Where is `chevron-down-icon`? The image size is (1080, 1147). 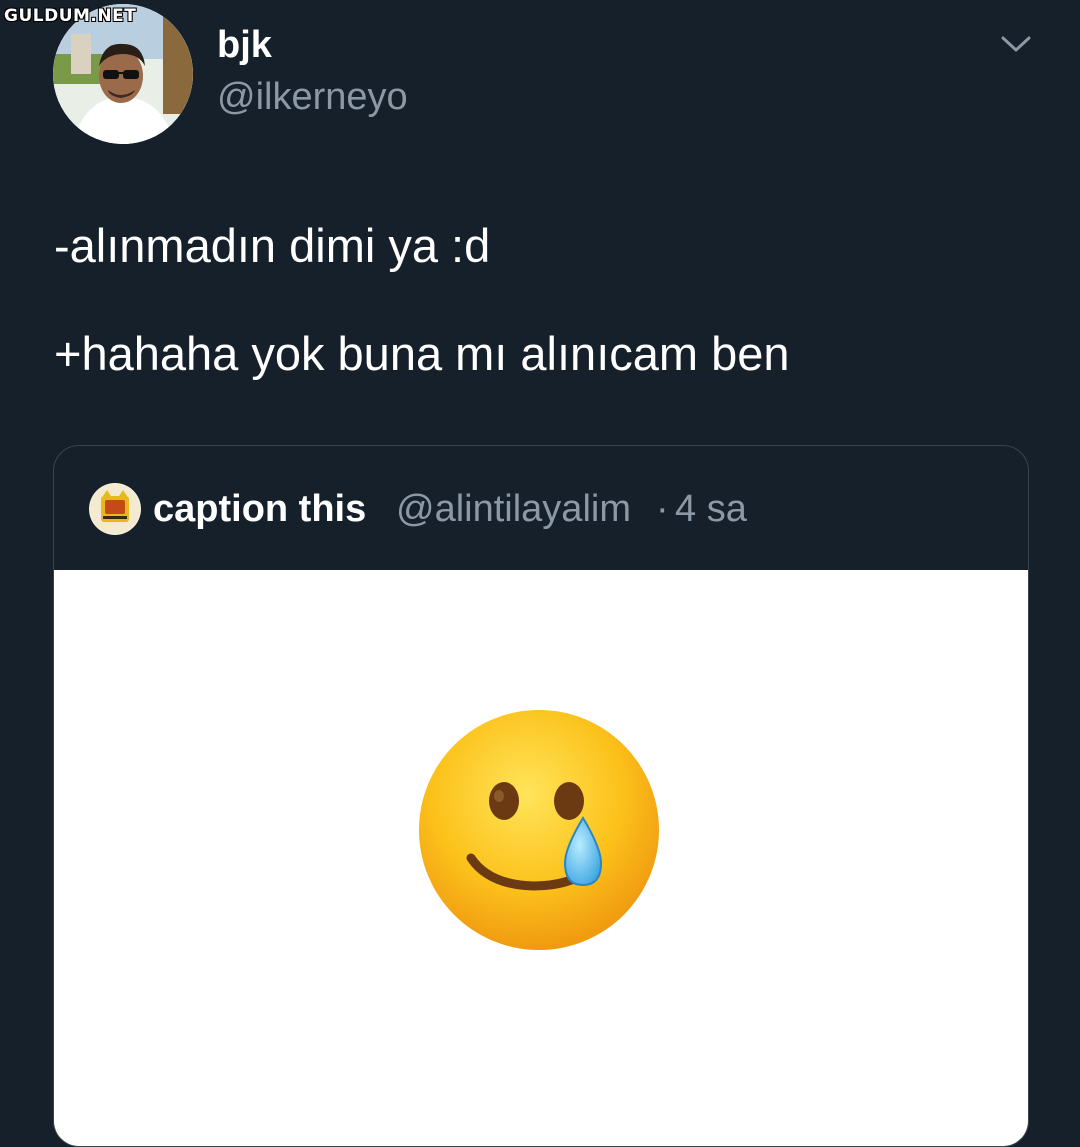
chevron-down-icon is located at coordinates (1016, 44).